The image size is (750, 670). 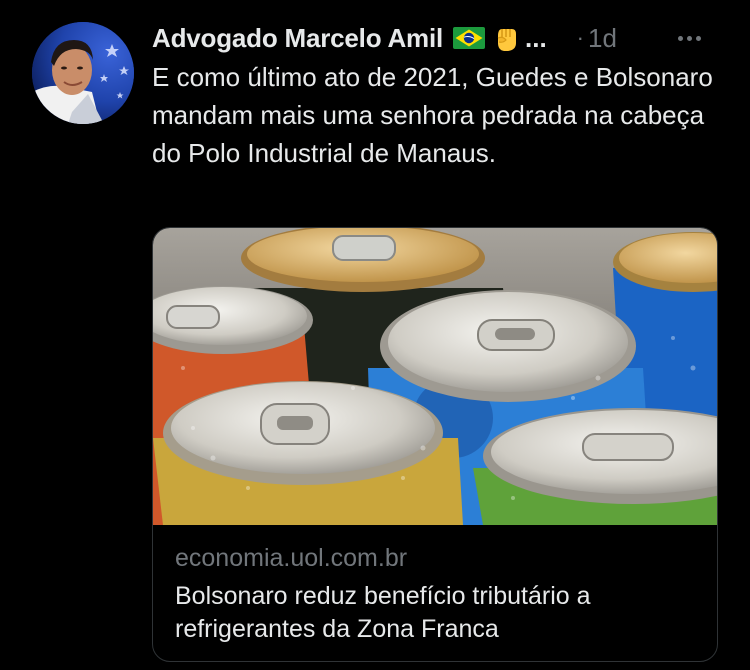 What do you see at coordinates (297, 38) in the screenshot?
I see `author-name: Advogado Marcelo Amil` at bounding box center [297, 38].